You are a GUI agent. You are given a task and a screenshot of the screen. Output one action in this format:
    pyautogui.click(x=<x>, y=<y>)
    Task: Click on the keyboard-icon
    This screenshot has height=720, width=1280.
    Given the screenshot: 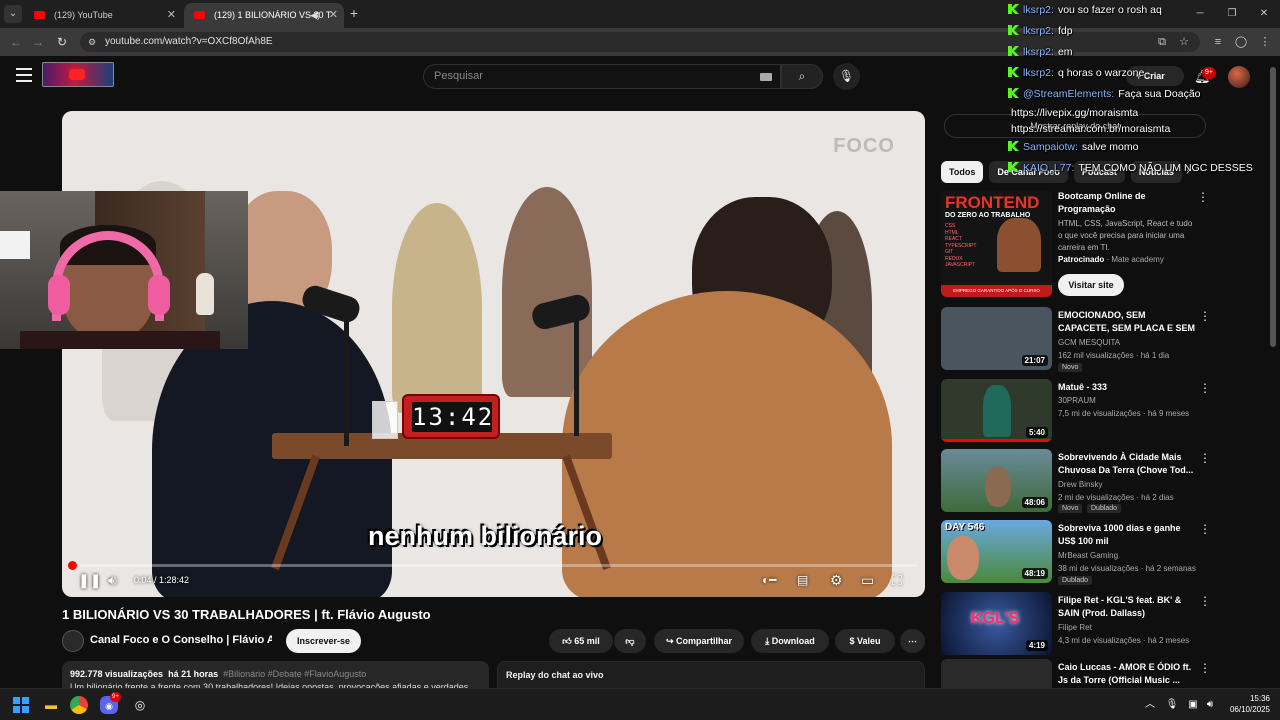 What is the action you would take?
    pyautogui.click(x=766, y=77)
    